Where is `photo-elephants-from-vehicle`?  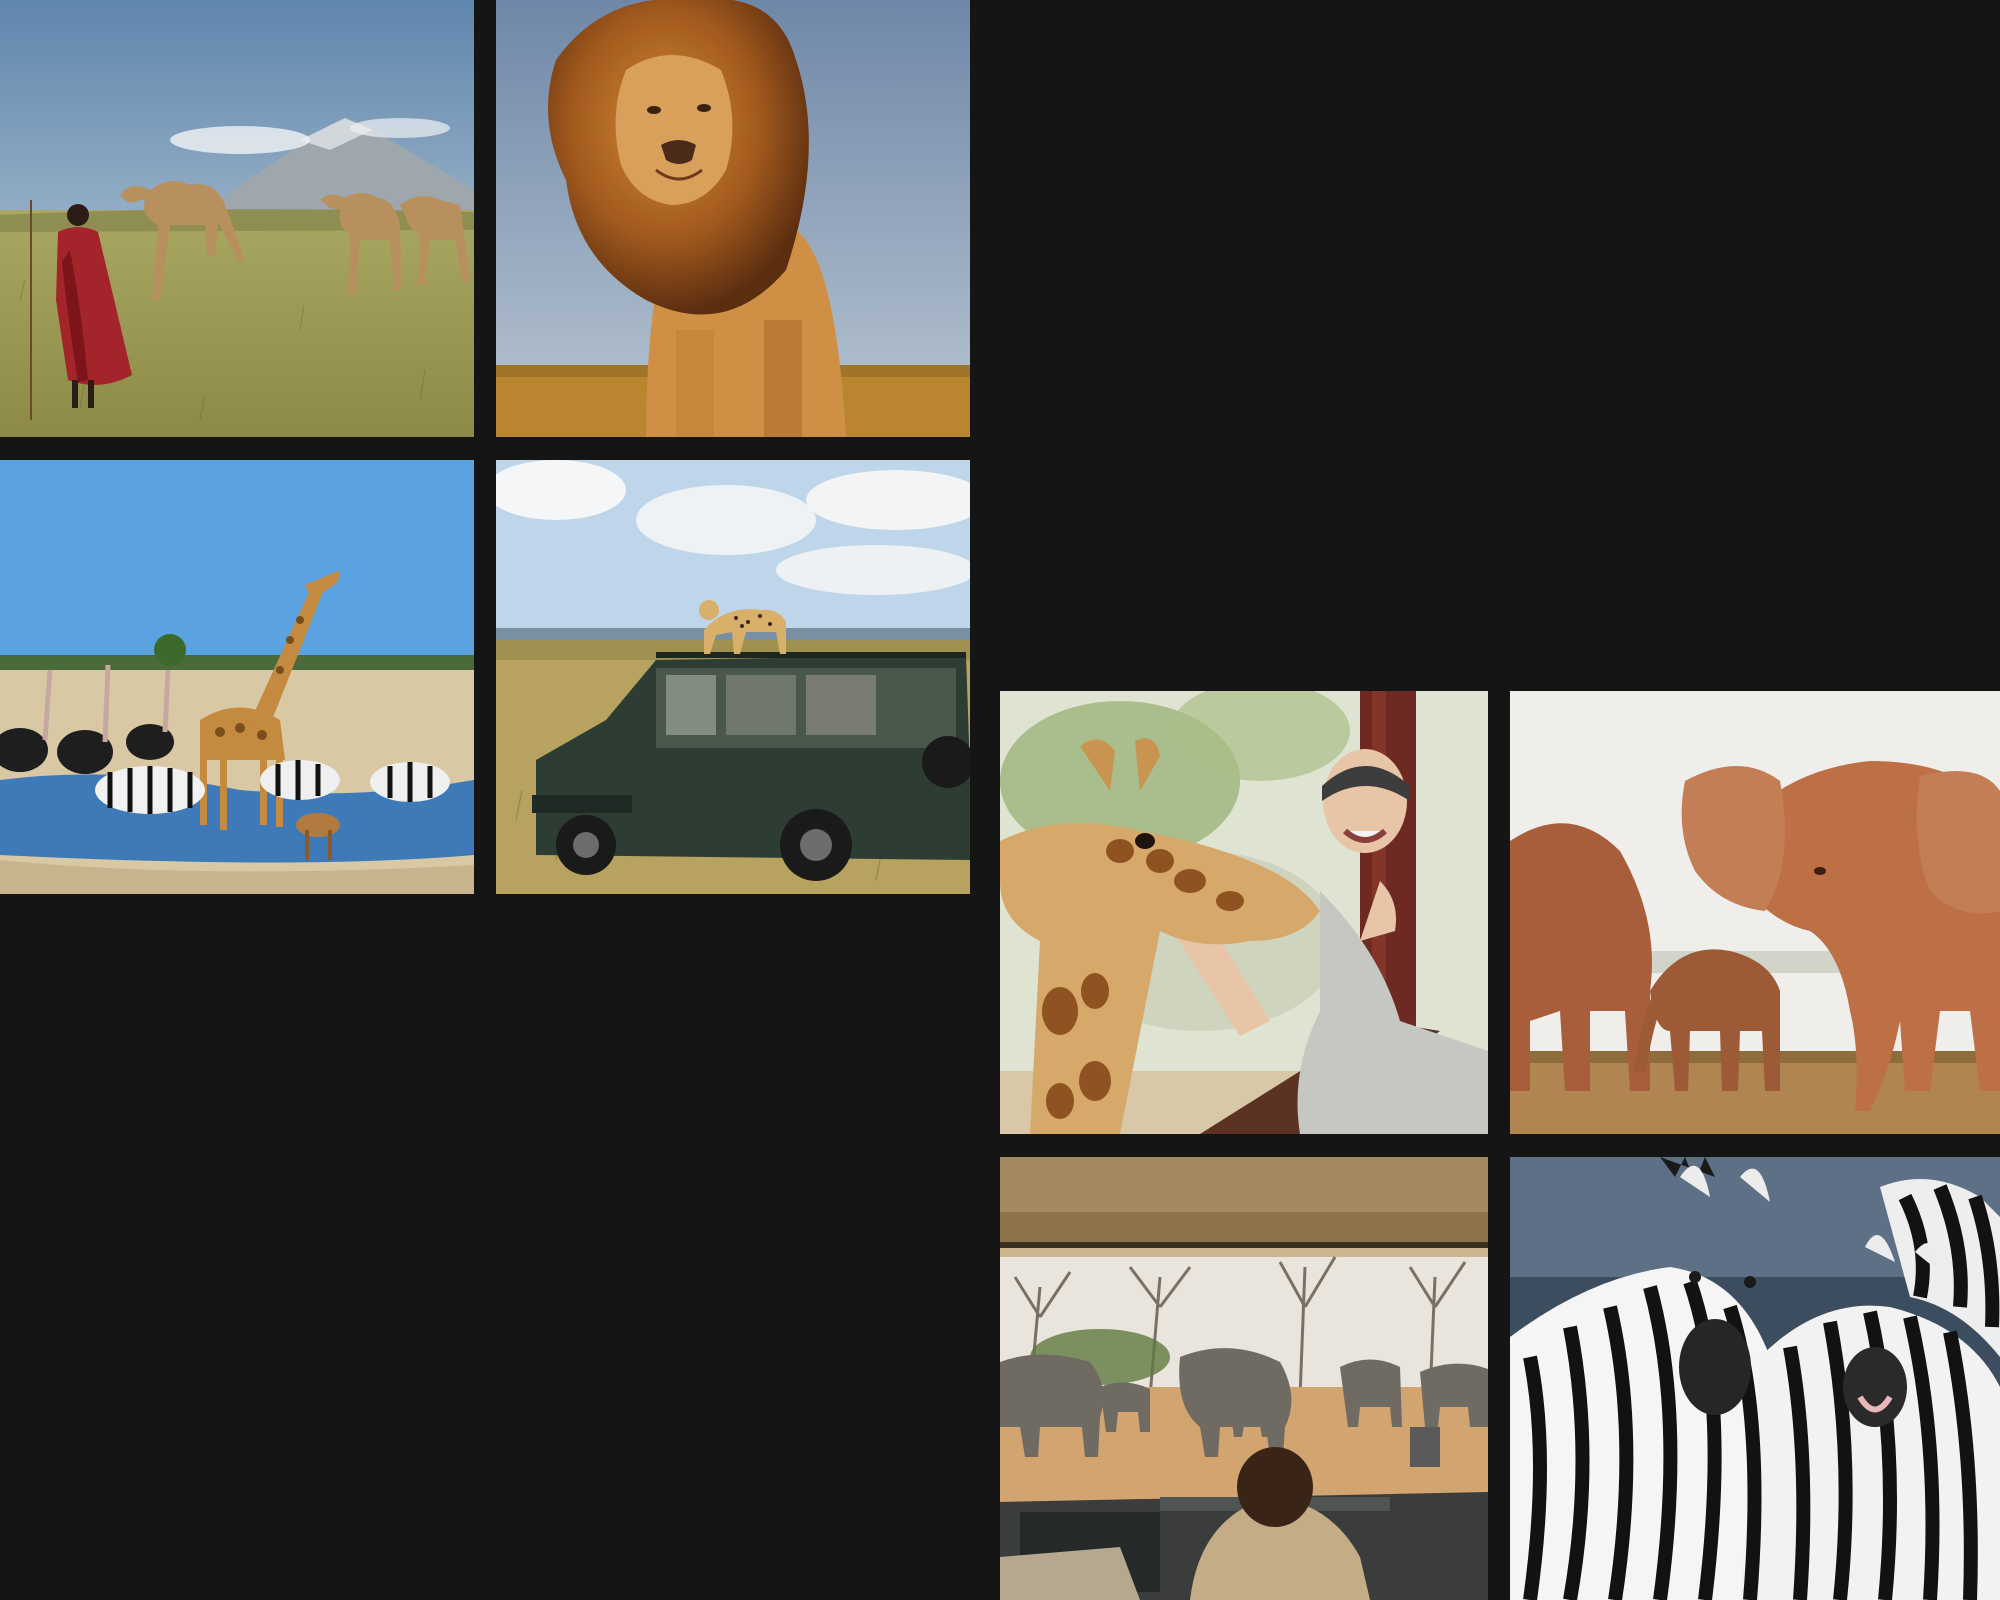
photo-elephants-from-vehicle is located at coordinates (1244, 1378).